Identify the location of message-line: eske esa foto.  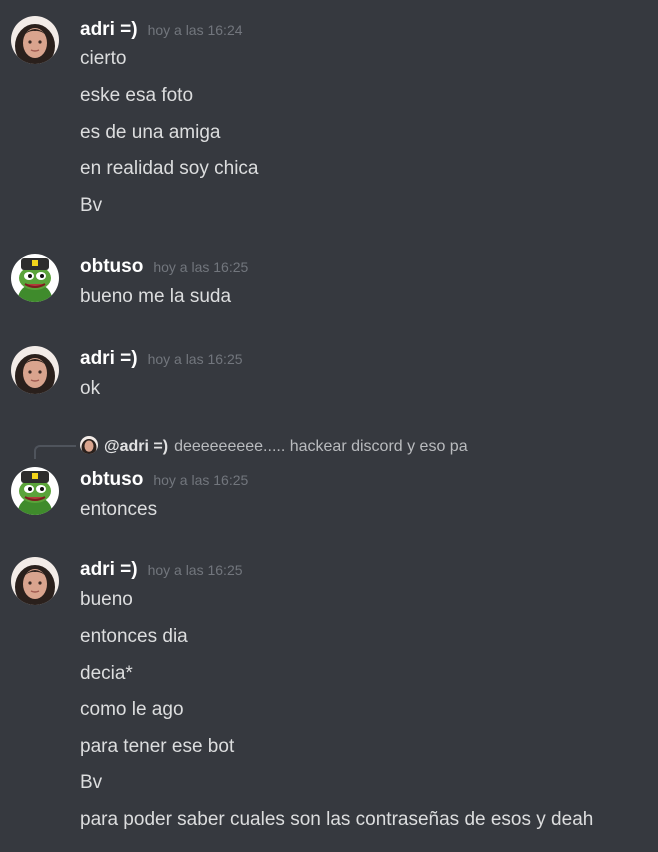
(137, 95).